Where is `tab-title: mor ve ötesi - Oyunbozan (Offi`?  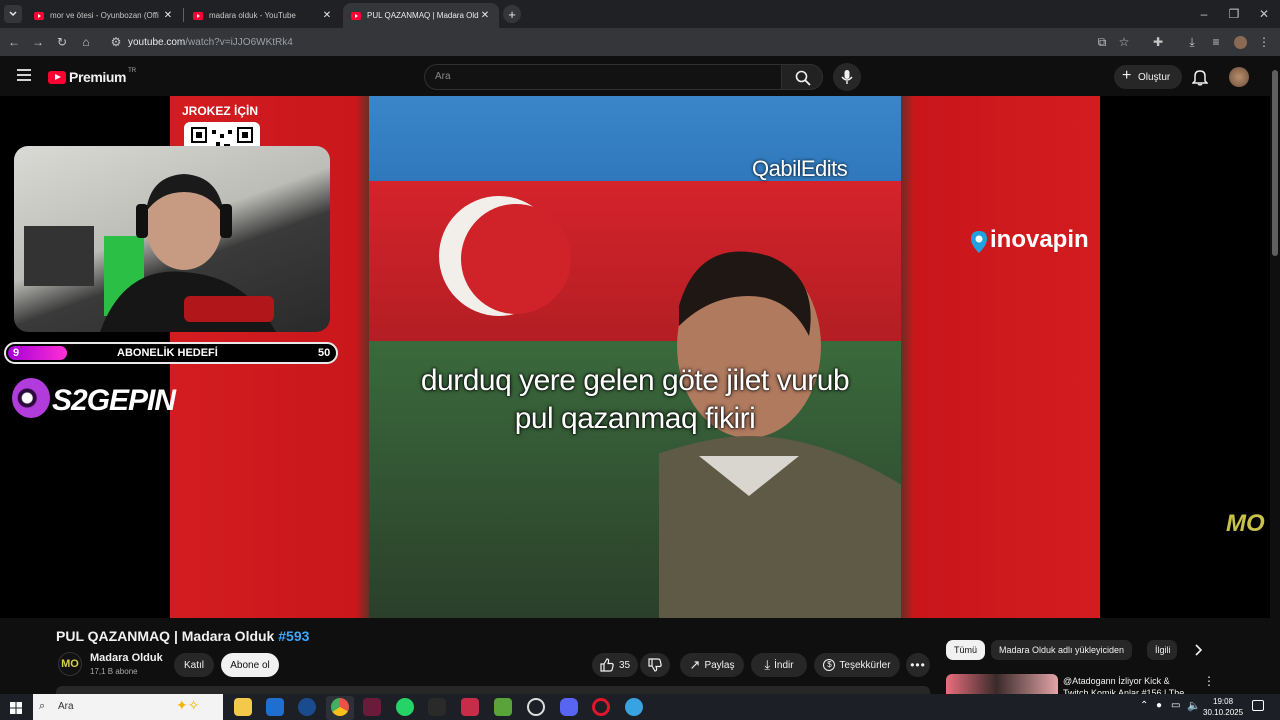 tab-title: mor ve ötesi - Oyunbozan (Offi is located at coordinates (104, 15).